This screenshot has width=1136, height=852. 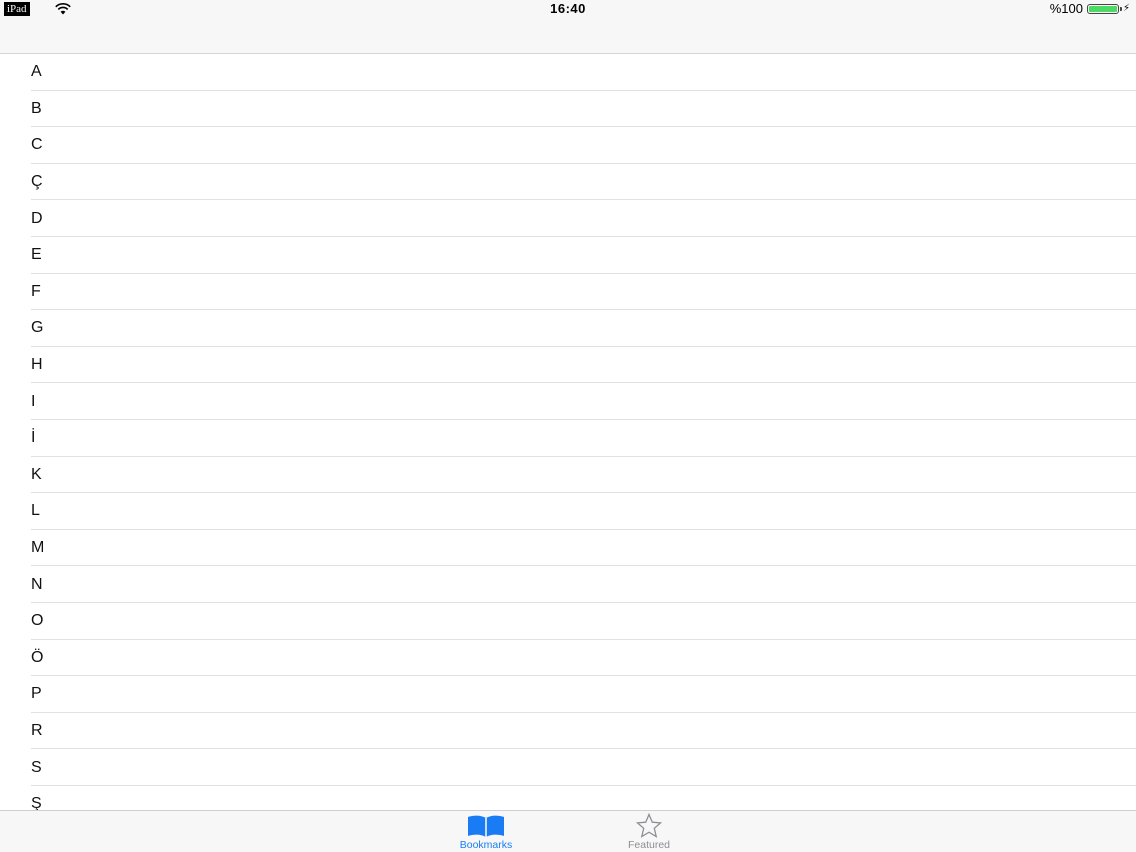 I want to click on tab-label-featured: Featured, so click(x=649, y=845).